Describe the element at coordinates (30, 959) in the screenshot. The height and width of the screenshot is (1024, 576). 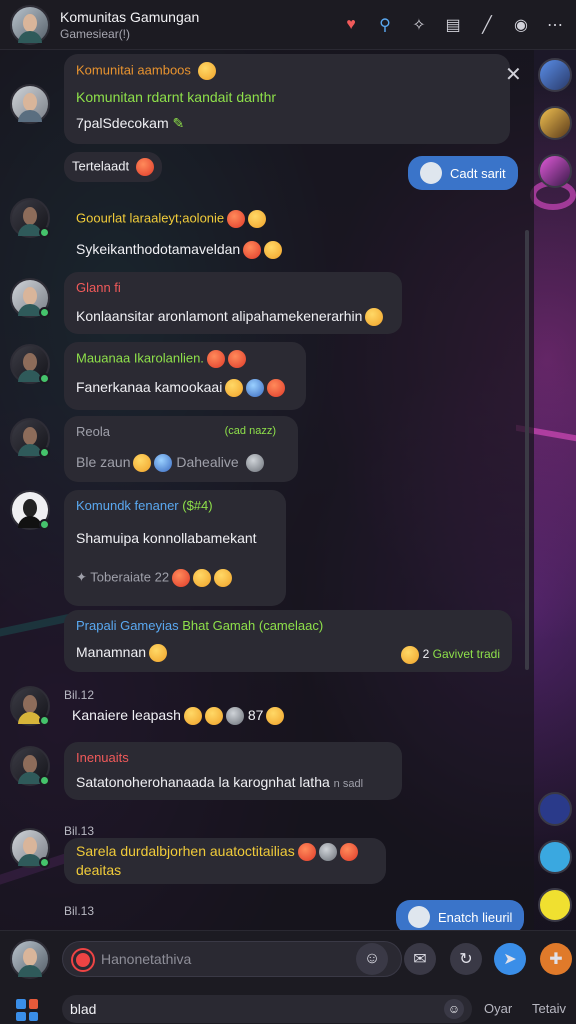
I see `my-avatar` at that location.